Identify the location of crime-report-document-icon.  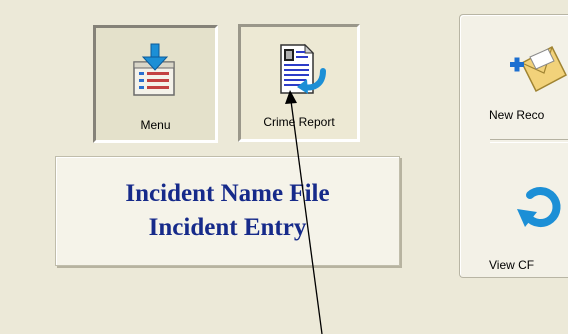
(303, 68).